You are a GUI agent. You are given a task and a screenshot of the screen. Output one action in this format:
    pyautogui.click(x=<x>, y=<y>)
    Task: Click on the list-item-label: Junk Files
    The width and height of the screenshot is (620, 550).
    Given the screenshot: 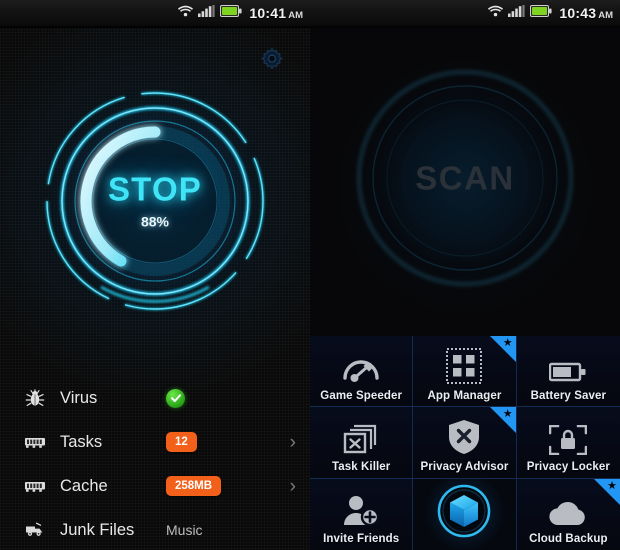 What is the action you would take?
    pyautogui.click(x=97, y=529)
    